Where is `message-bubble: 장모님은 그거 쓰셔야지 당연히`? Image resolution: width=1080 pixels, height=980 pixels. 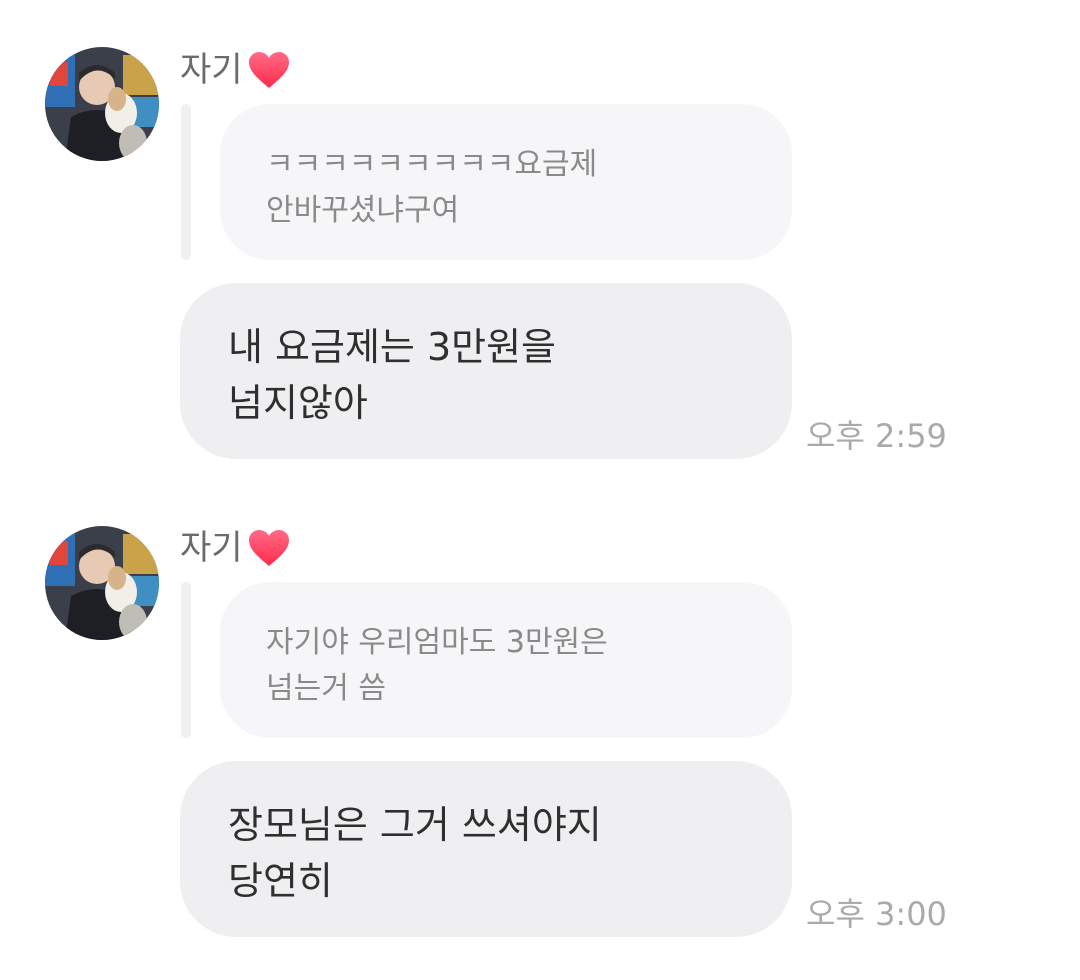
message-bubble: 장모님은 그거 쓰셔야지 당연히 is located at coordinates (486, 849).